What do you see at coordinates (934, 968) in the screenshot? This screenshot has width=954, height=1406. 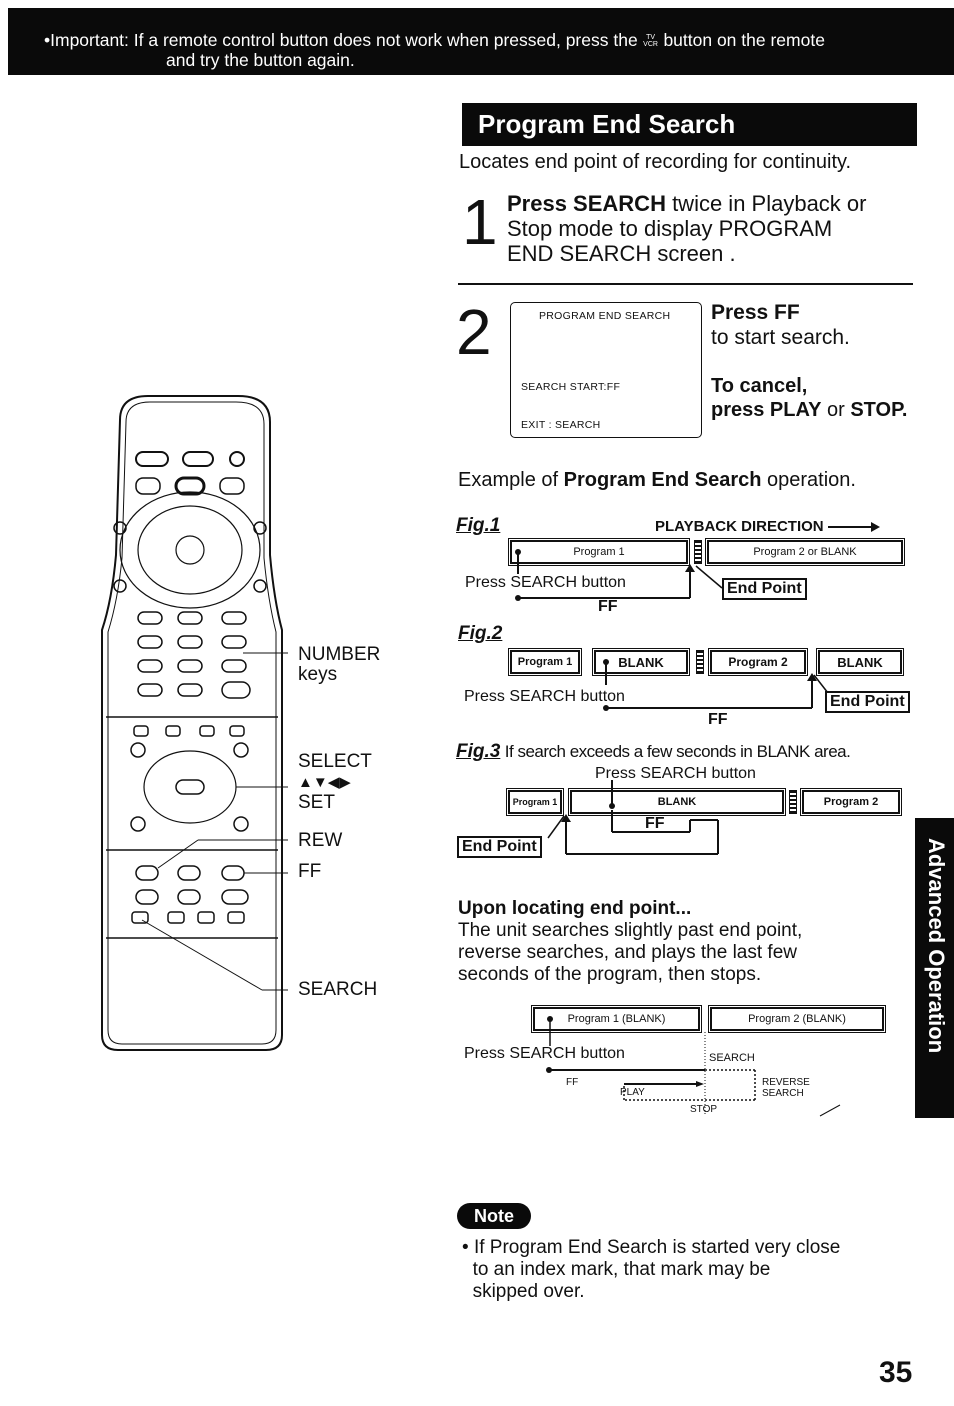 I see `section-side-tab: Advanced Operation` at bounding box center [934, 968].